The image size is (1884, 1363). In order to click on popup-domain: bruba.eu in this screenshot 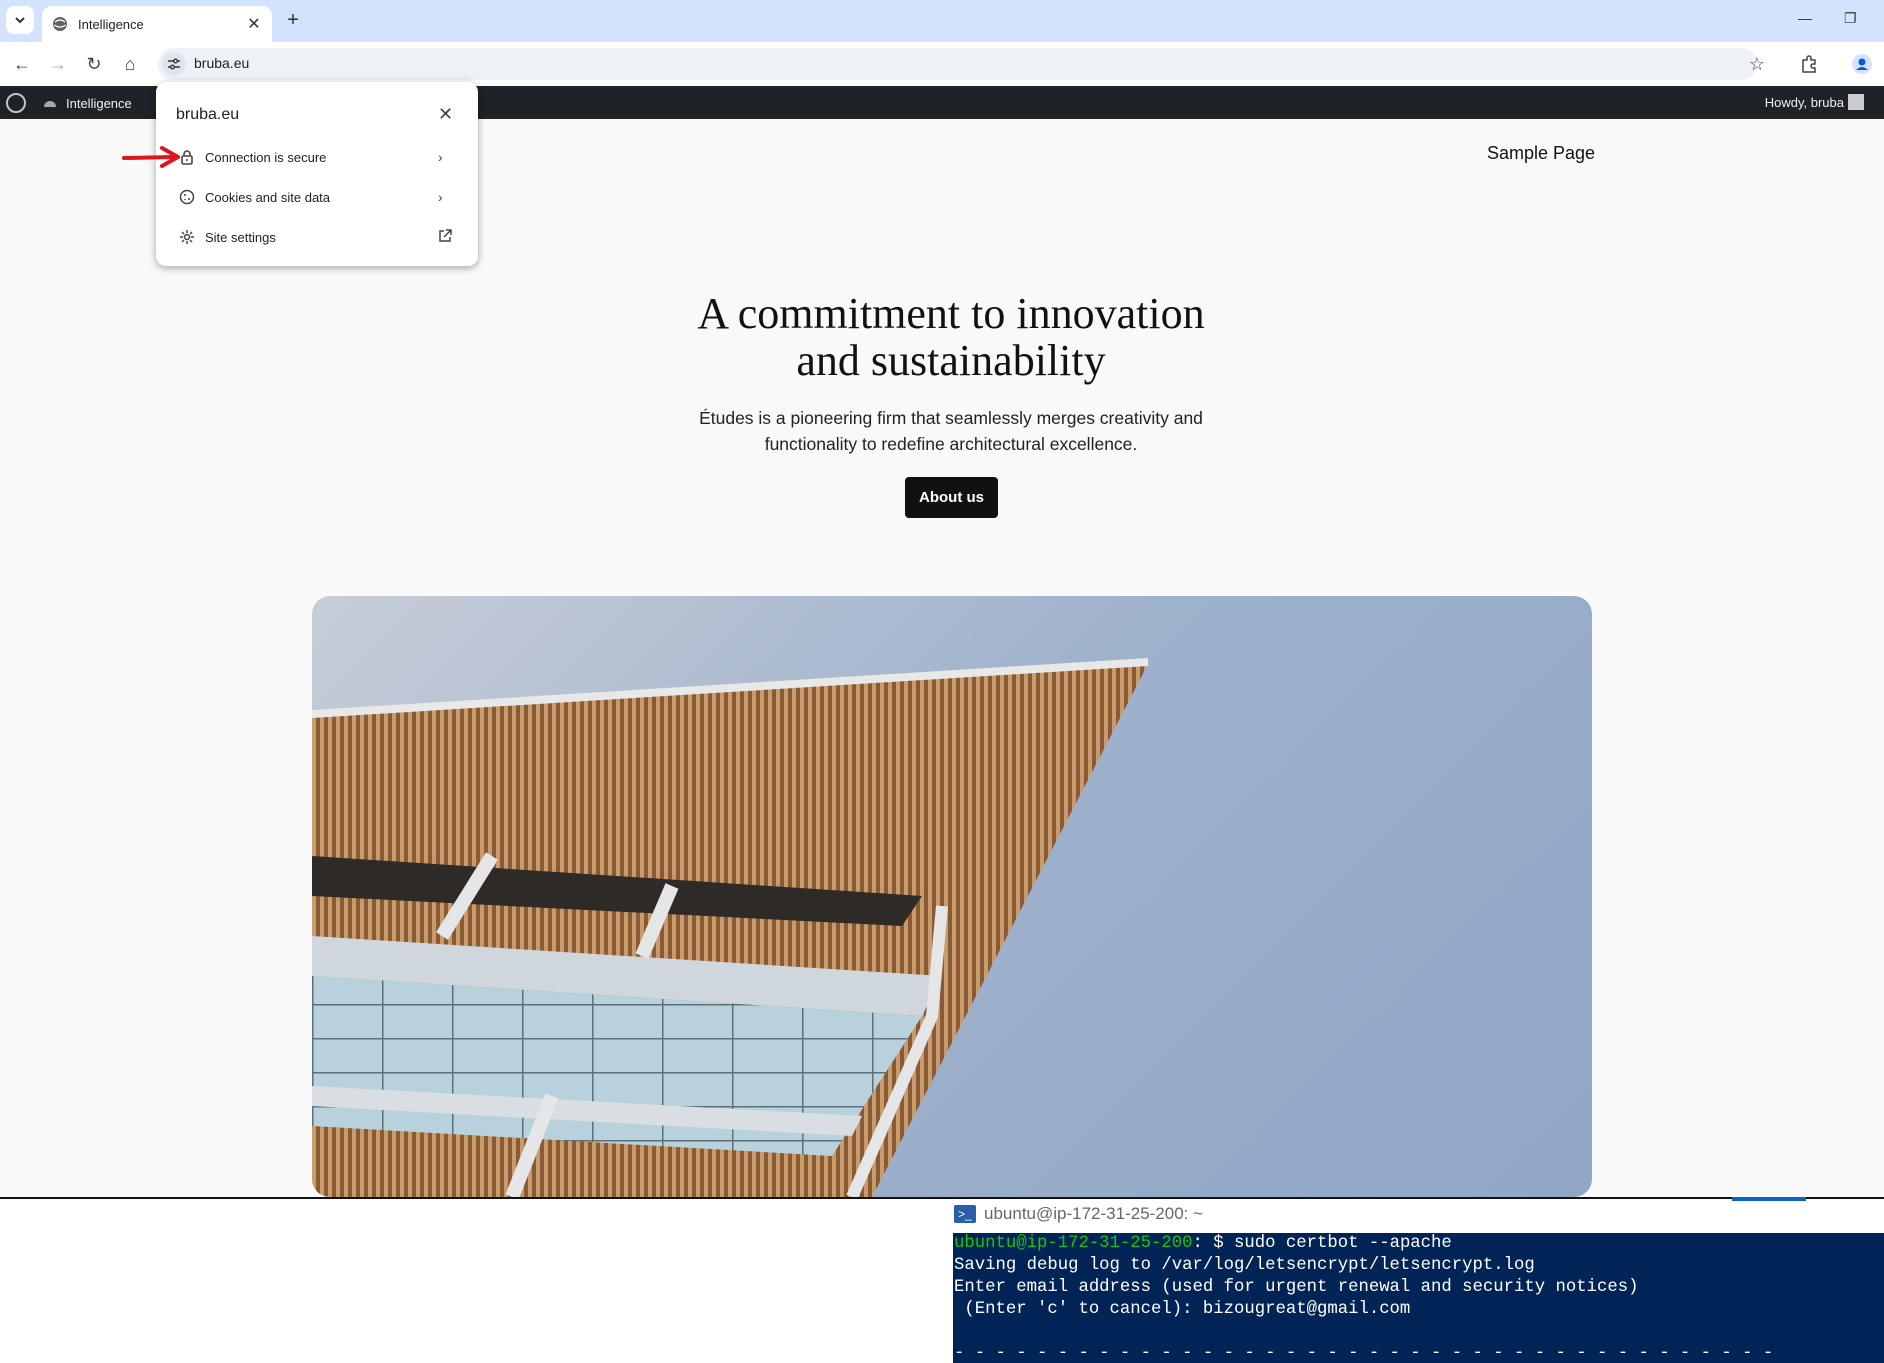, I will do `click(208, 114)`.